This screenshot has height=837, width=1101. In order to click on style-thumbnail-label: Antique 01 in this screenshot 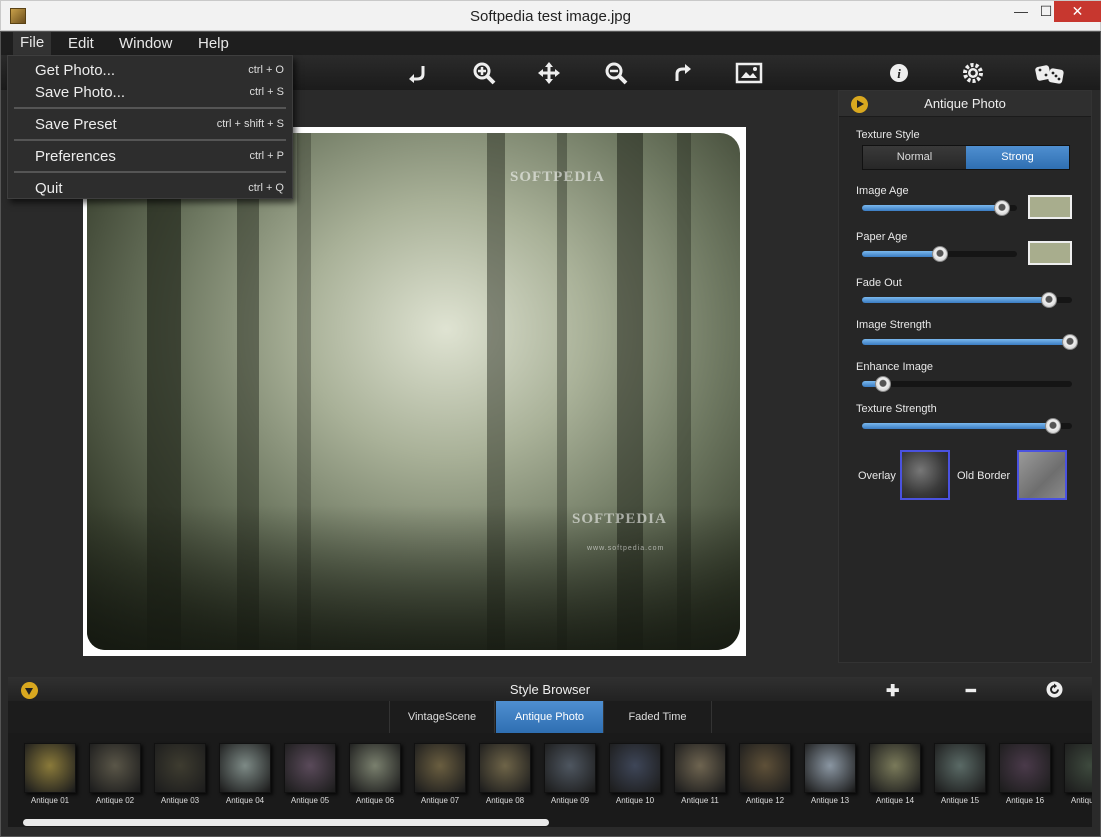, I will do `click(50, 800)`.